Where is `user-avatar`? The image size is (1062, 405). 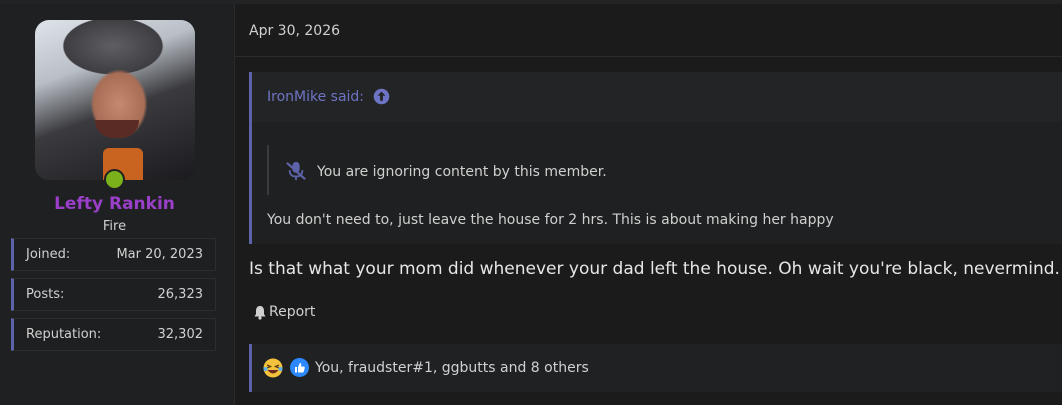 user-avatar is located at coordinates (115, 100).